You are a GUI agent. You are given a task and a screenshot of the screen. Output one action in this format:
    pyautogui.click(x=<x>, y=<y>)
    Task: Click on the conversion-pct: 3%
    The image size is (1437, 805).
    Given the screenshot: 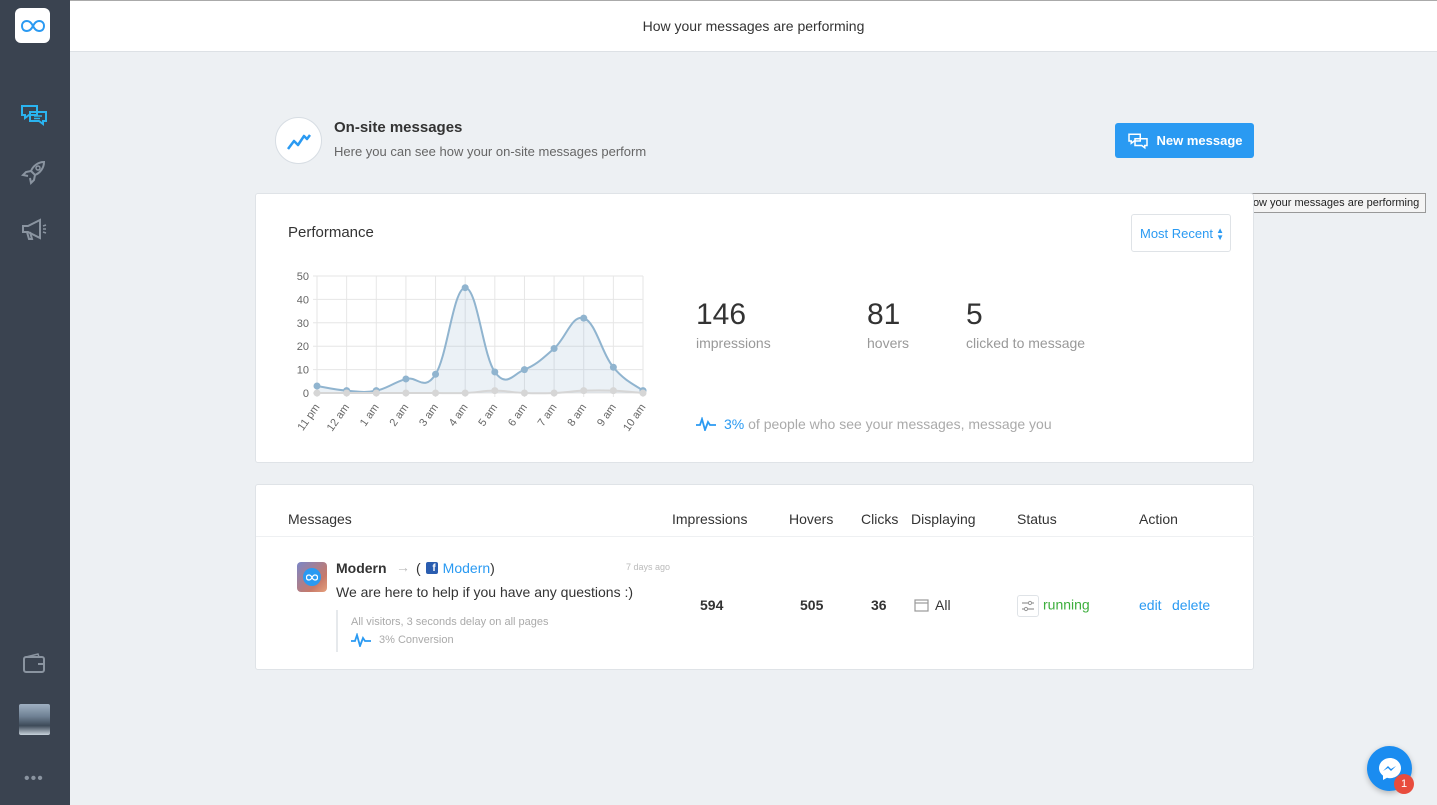 What is the action you would take?
    pyautogui.click(x=734, y=424)
    